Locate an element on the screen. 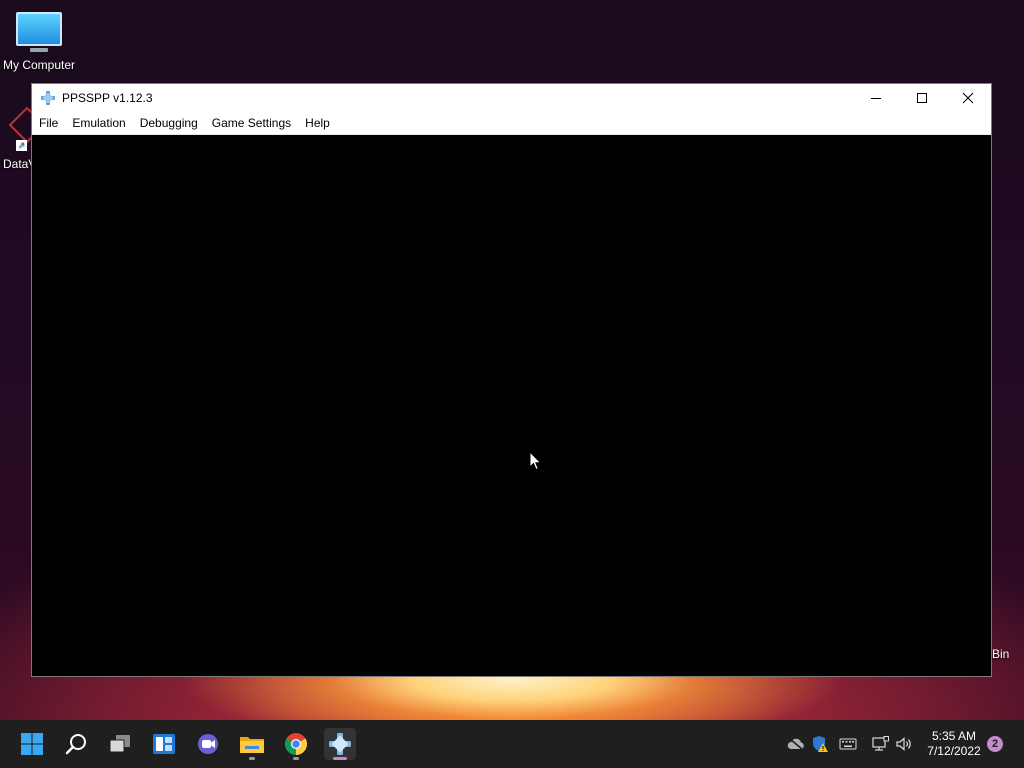 This screenshot has width=1024, height=768. keyboard-tray-button is located at coordinates (848, 744).